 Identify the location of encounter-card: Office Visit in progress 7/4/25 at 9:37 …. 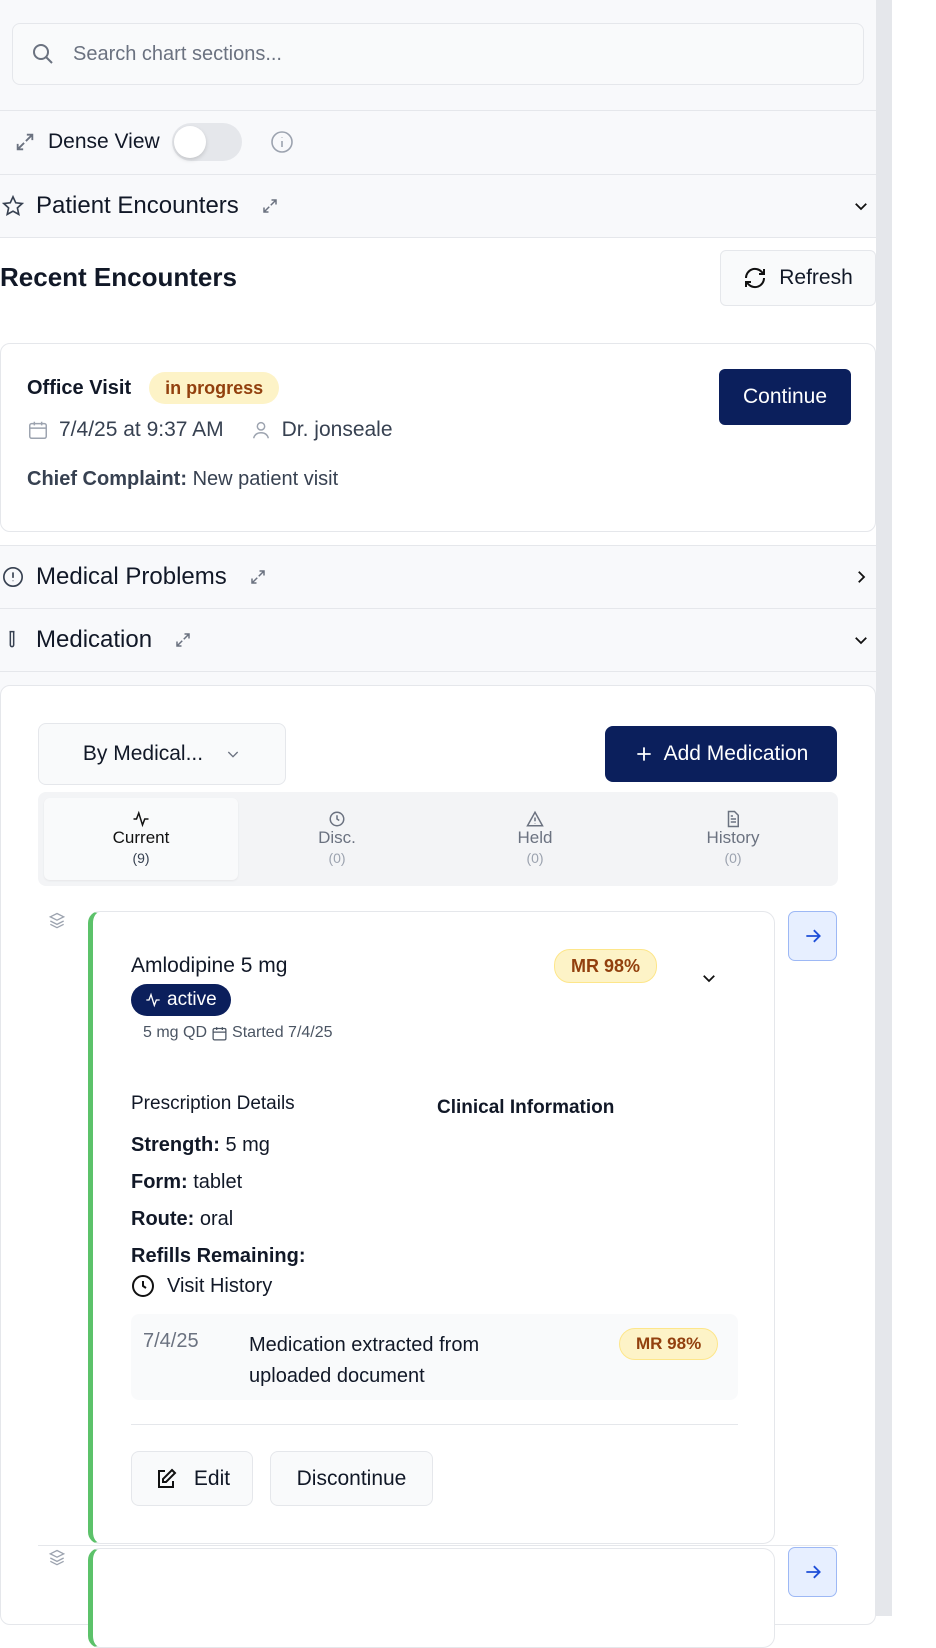
(438, 437).